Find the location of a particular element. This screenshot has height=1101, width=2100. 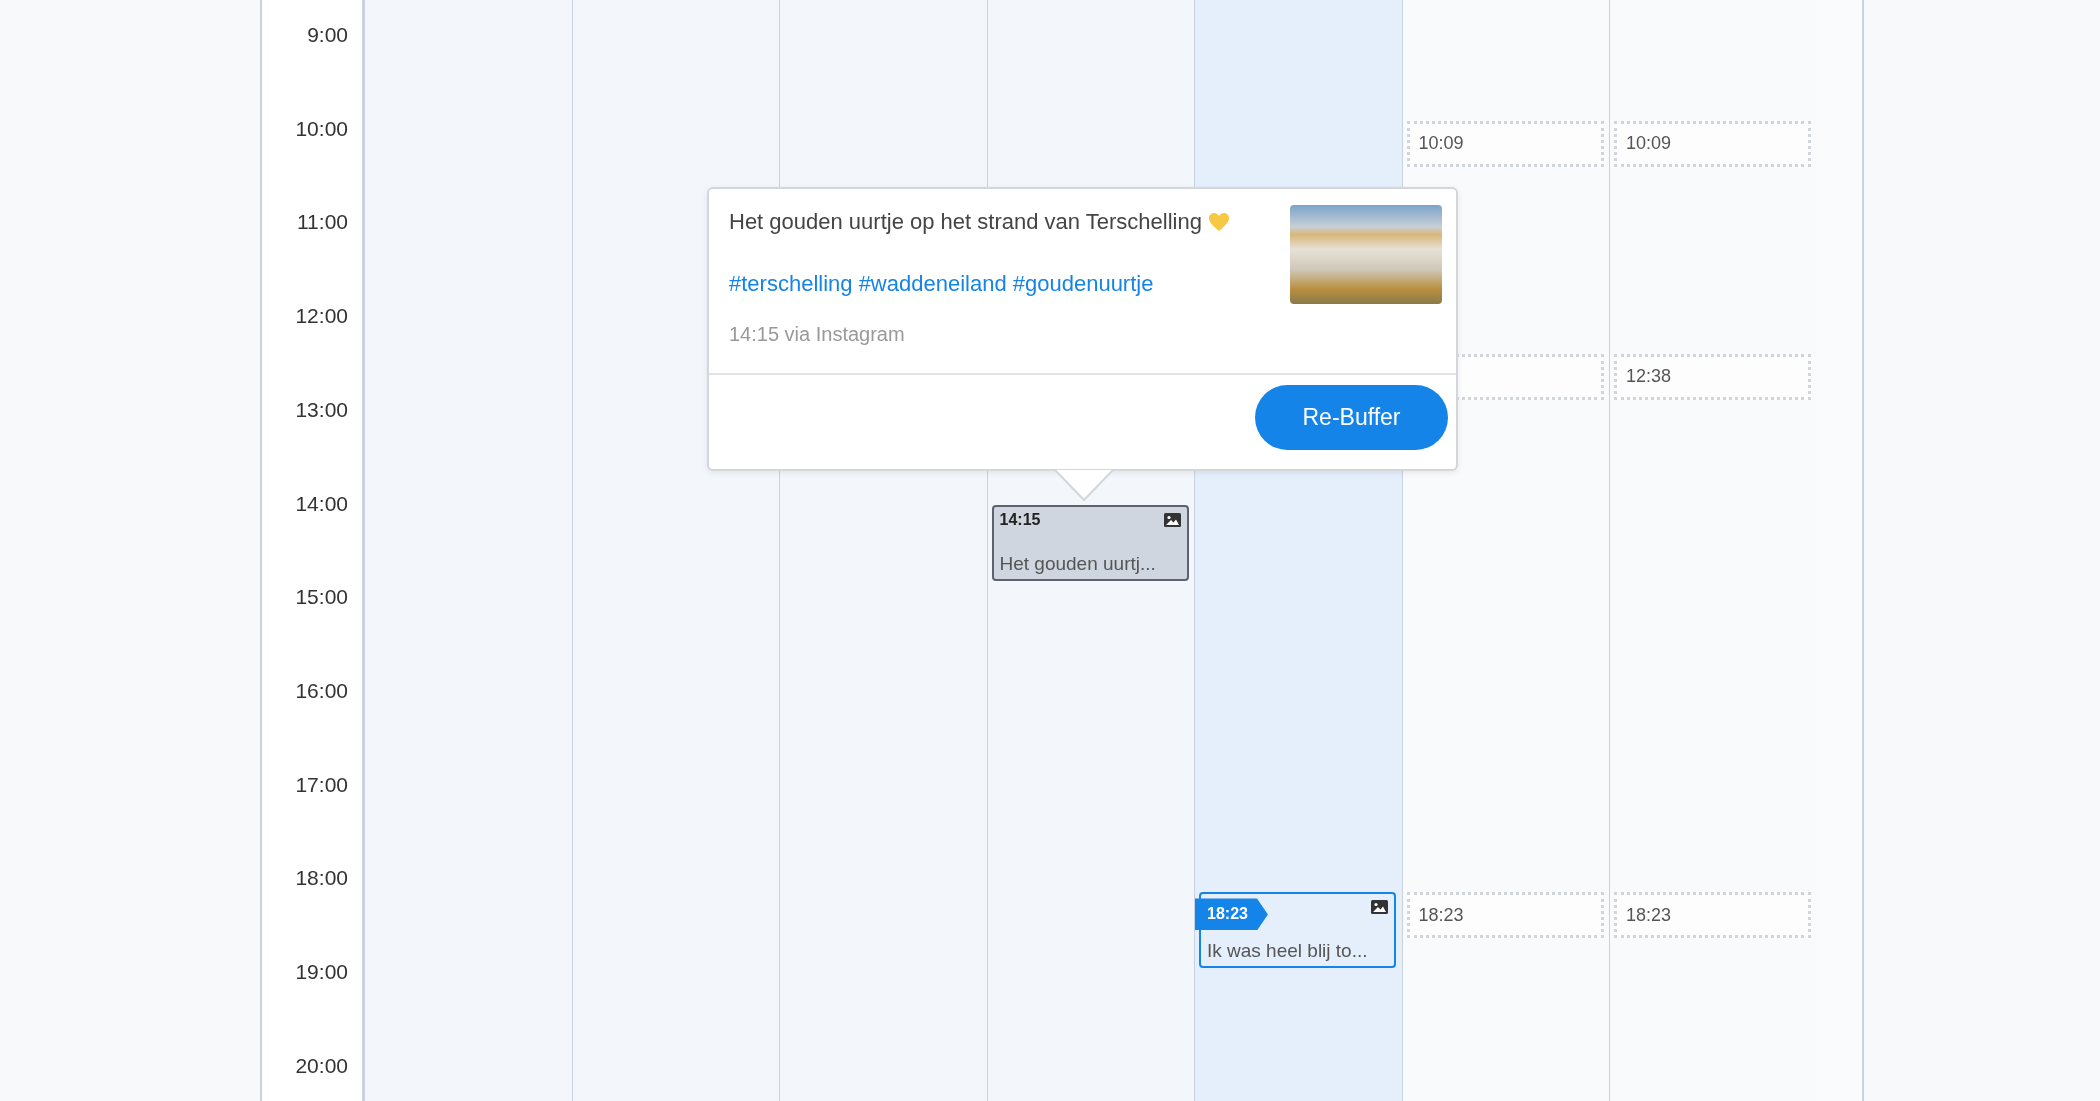

hour-label: 19:00 is located at coordinates (321, 972).